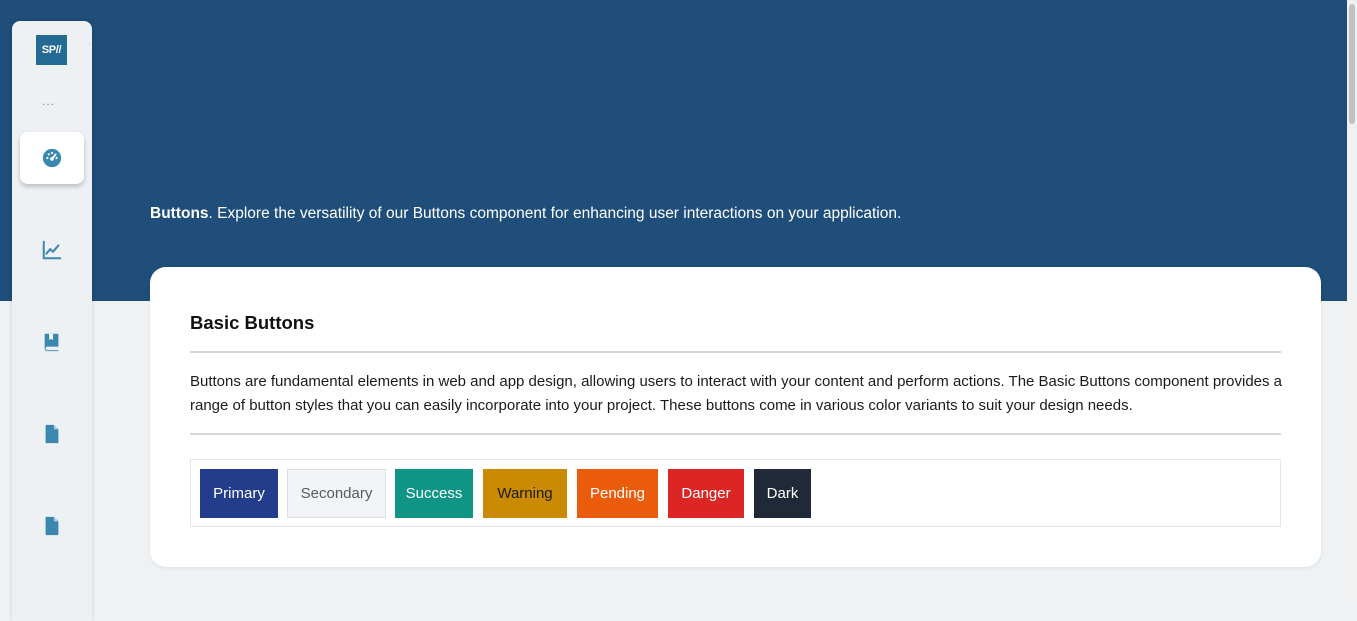  What do you see at coordinates (617, 493) in the screenshot?
I see `pending-button: Pending` at bounding box center [617, 493].